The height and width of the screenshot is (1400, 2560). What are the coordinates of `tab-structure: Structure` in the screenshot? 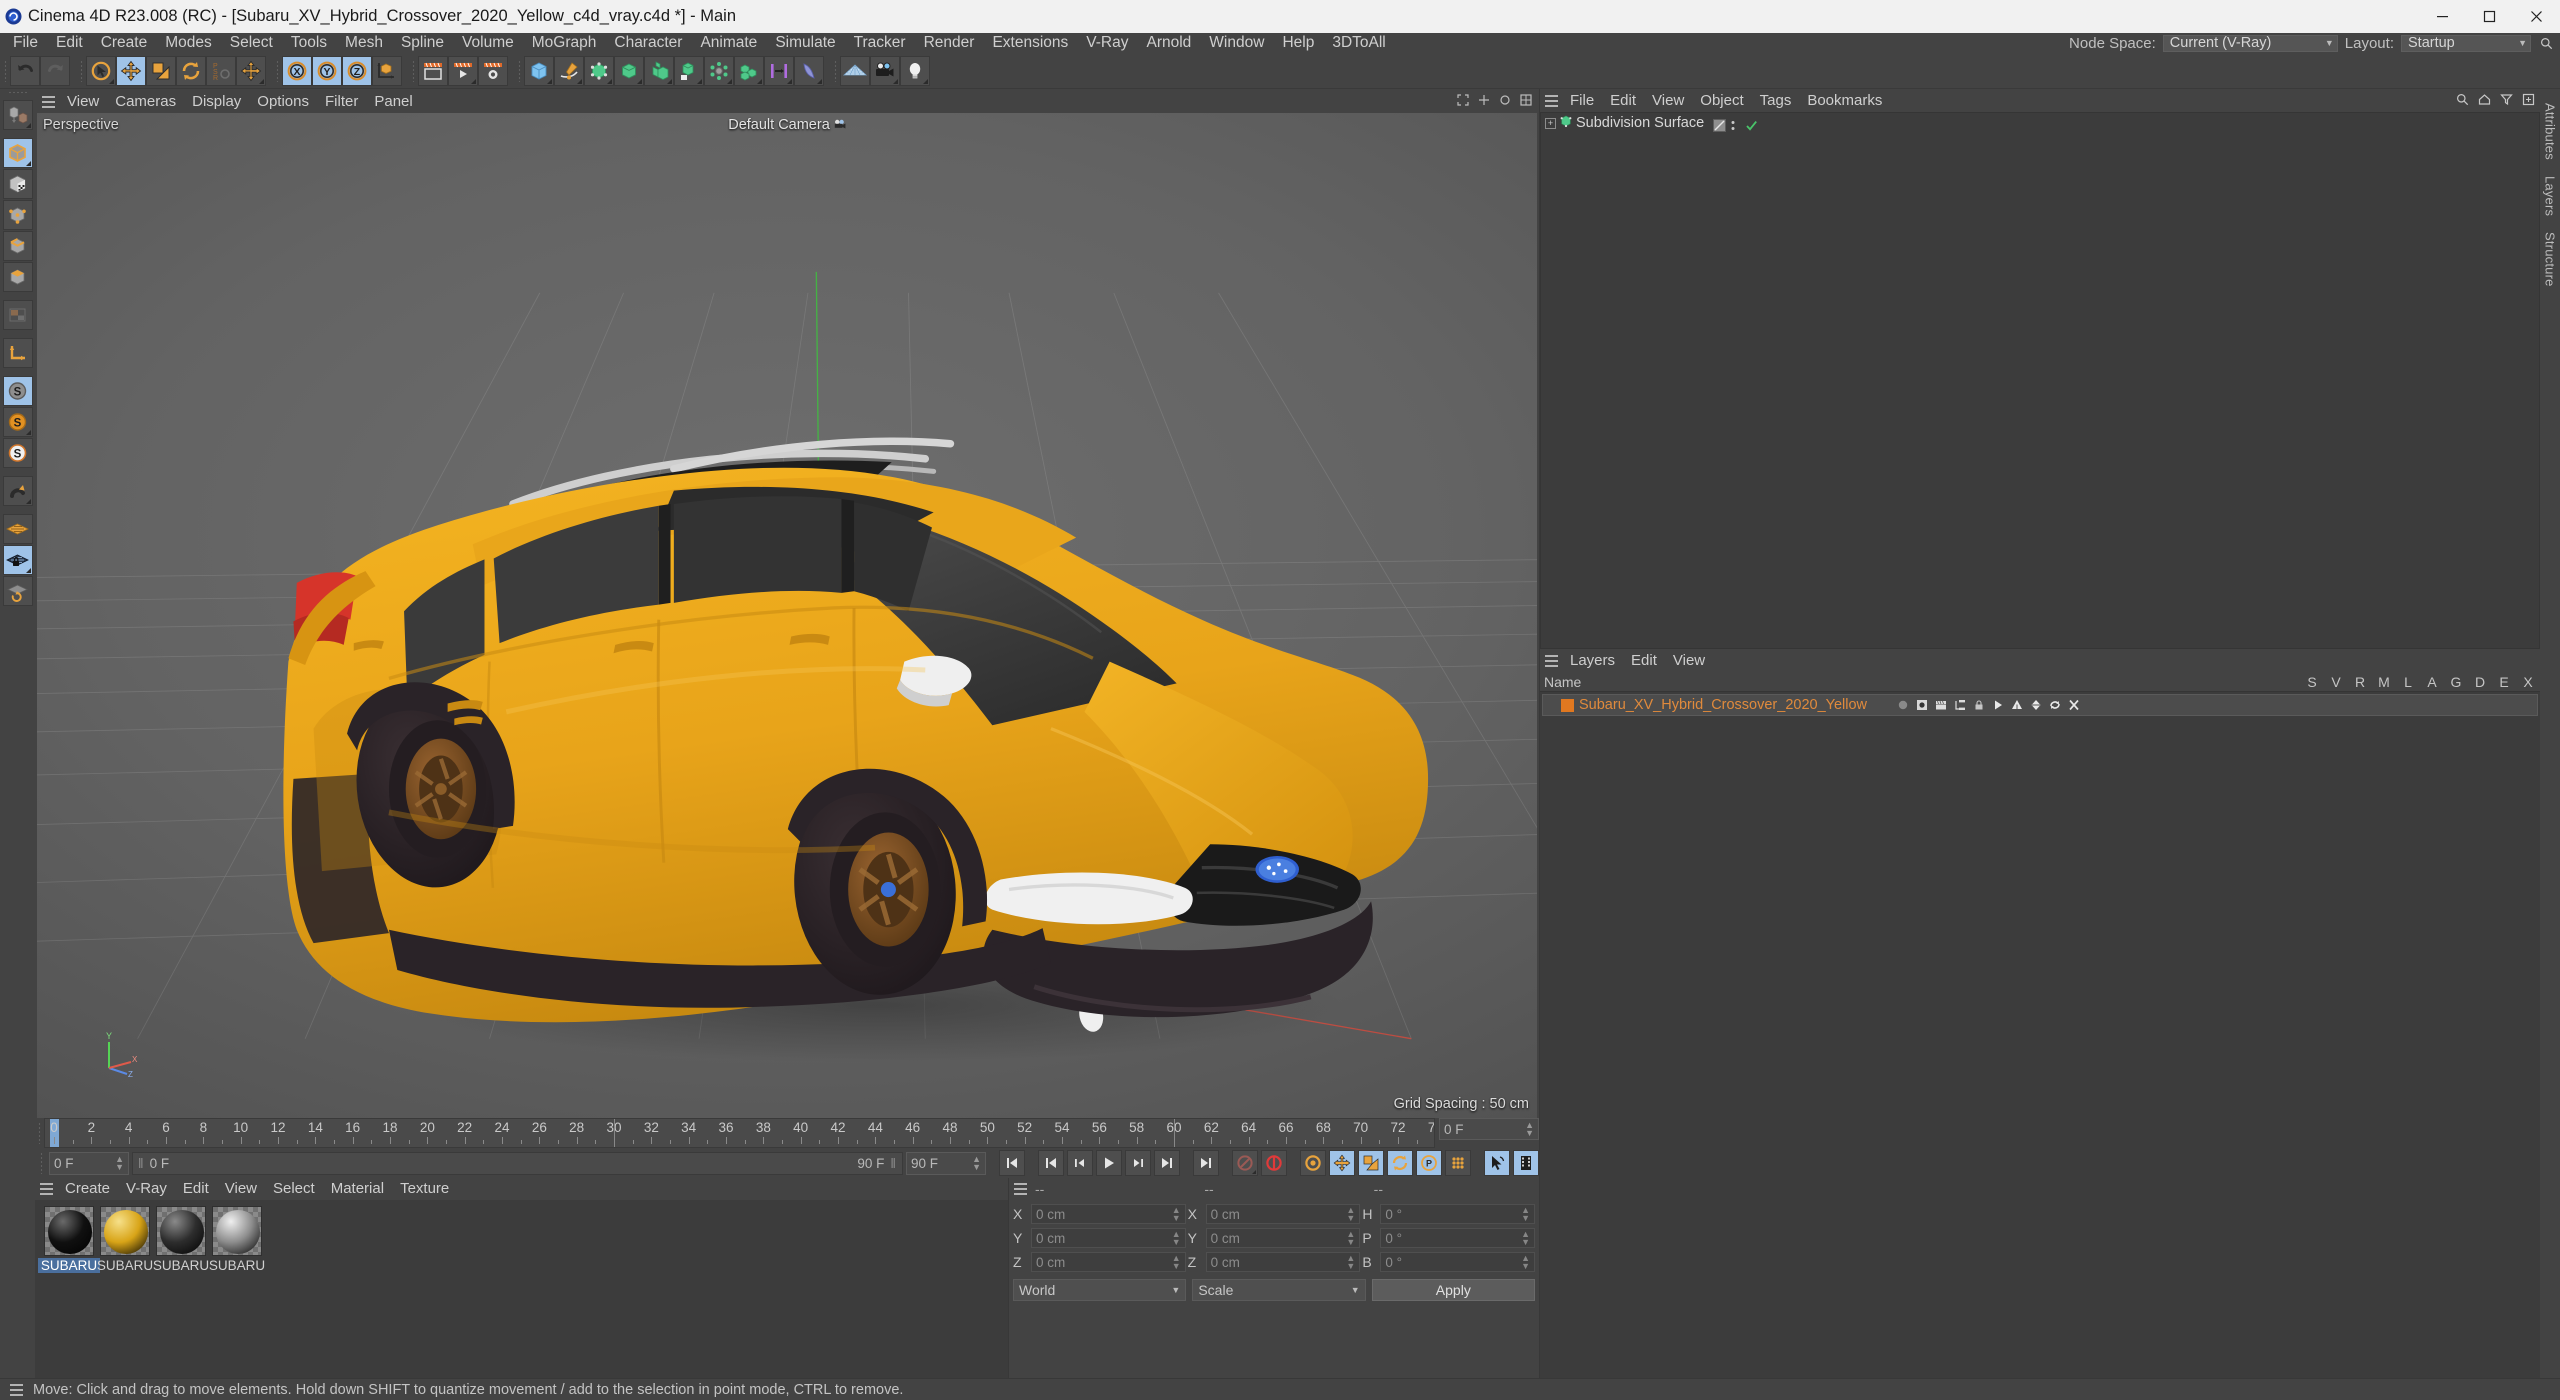 It's located at (2550, 259).